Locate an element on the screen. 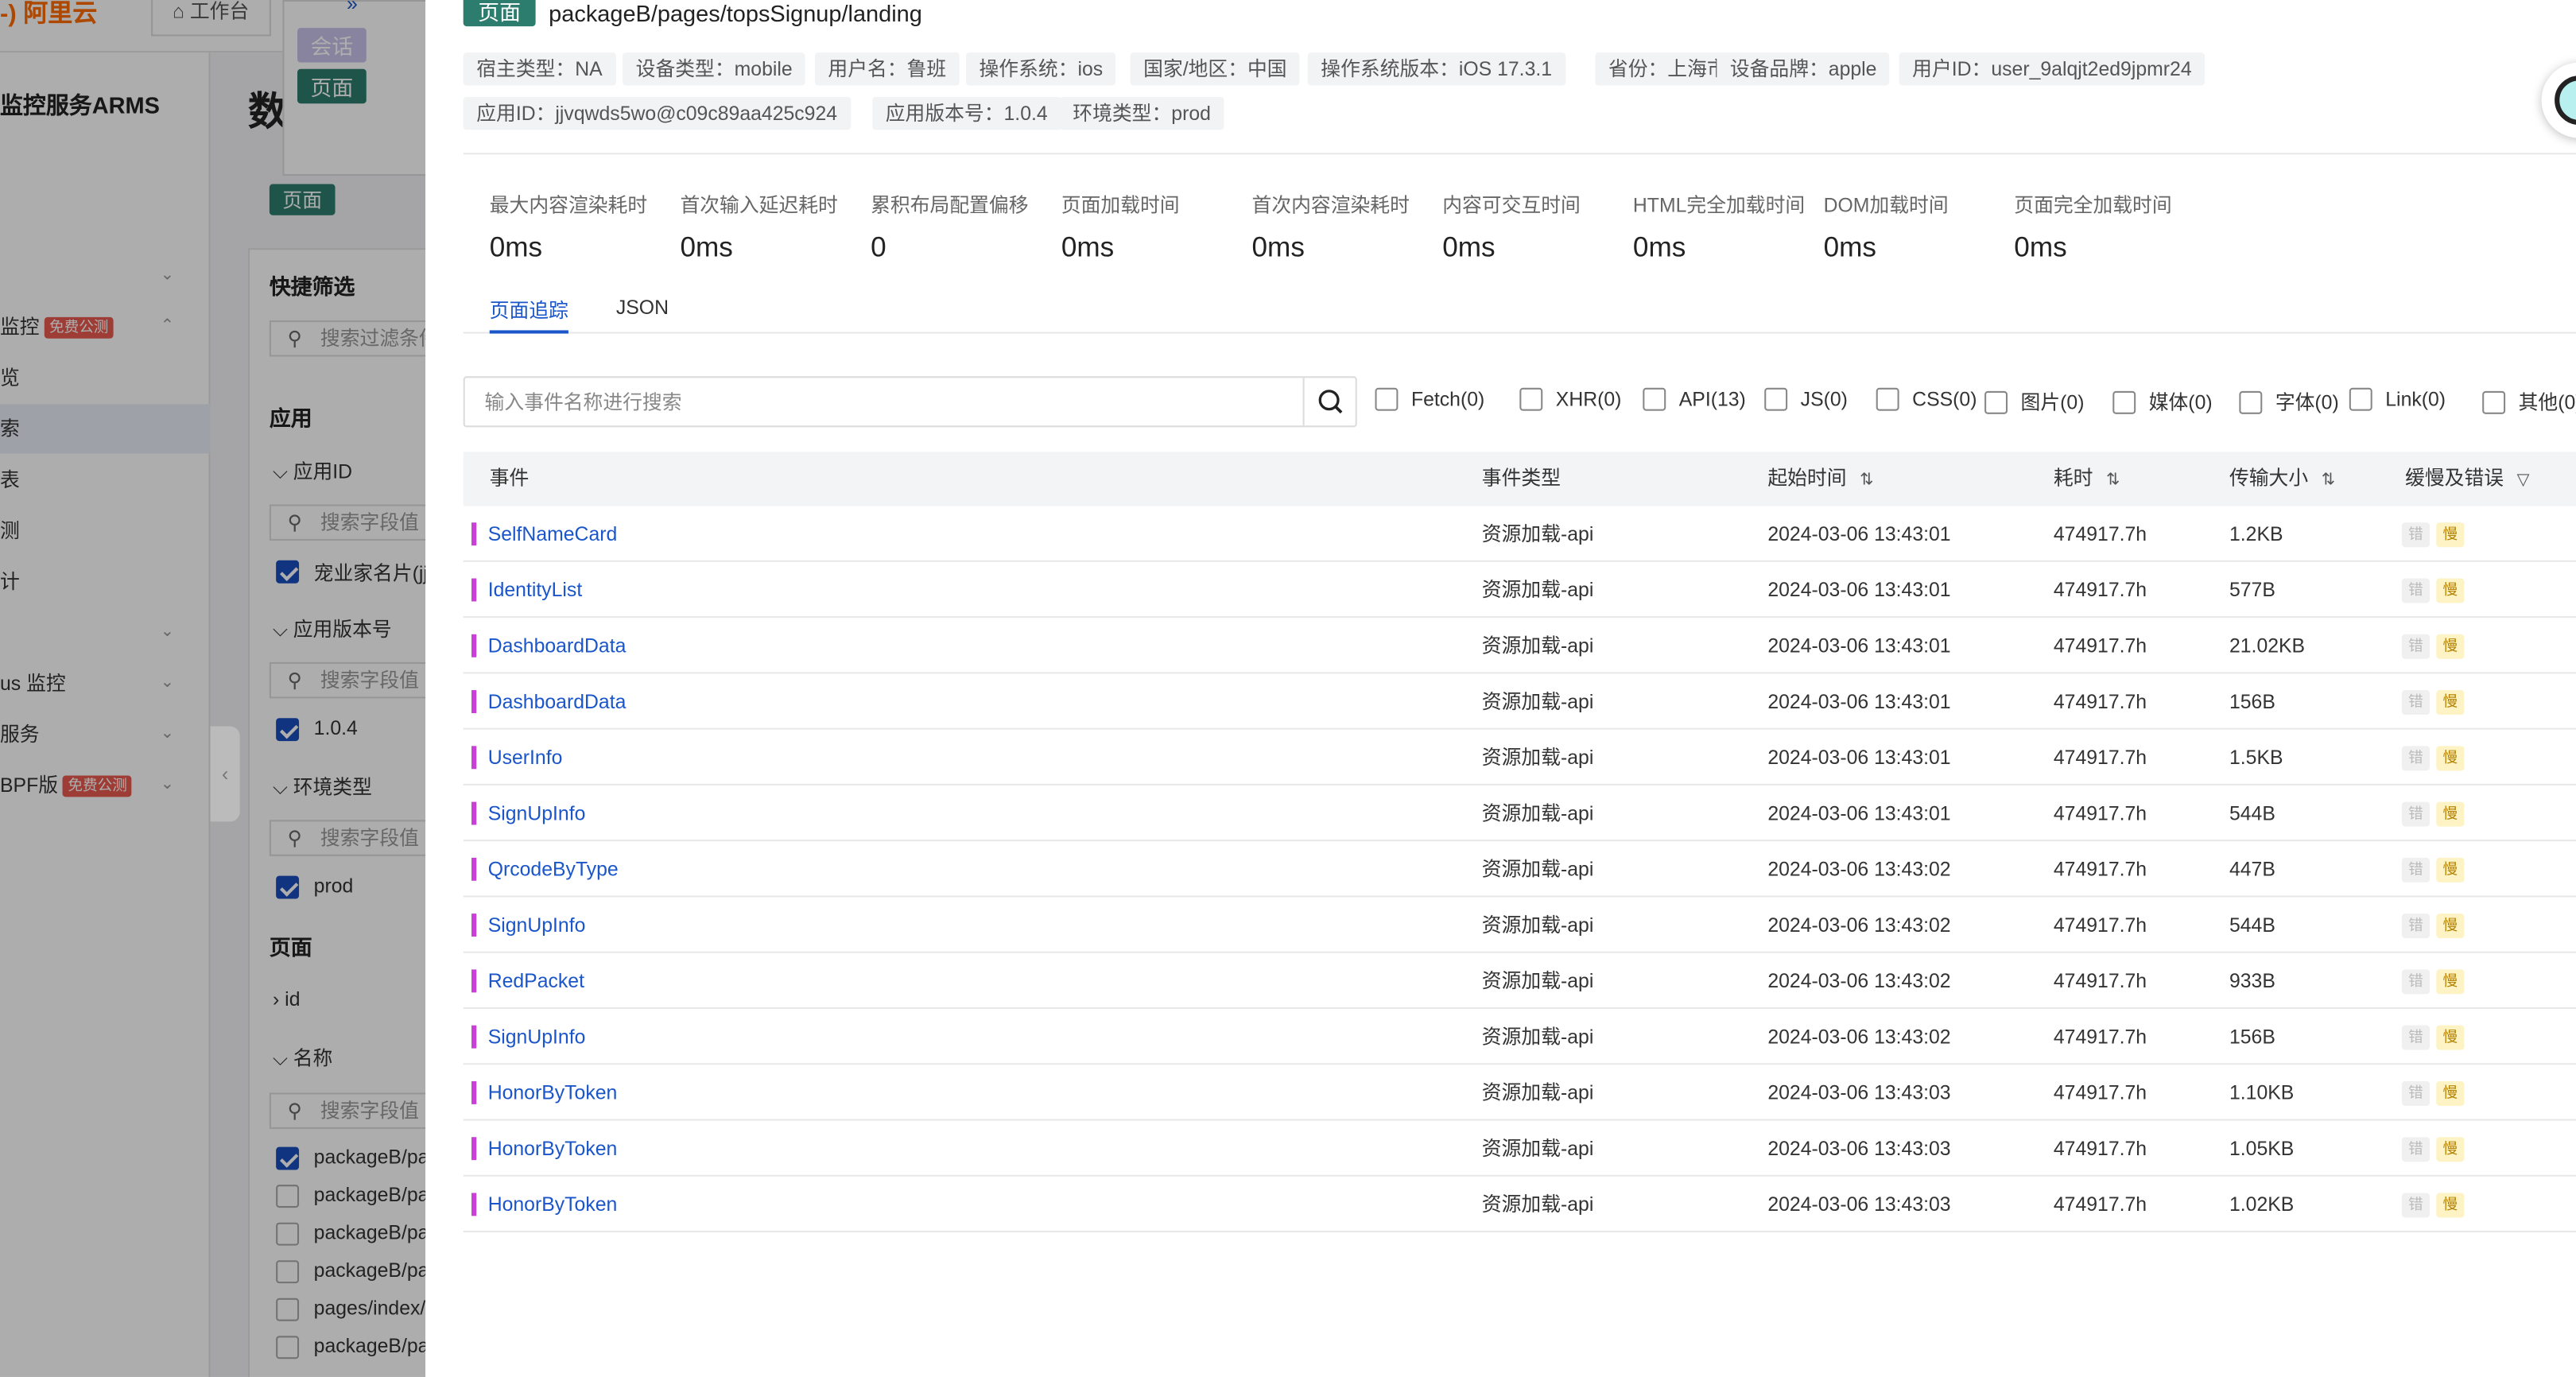 This screenshot has width=2576, height=1377. filter-checkbox: 其他(0) is located at coordinates (2529, 402).